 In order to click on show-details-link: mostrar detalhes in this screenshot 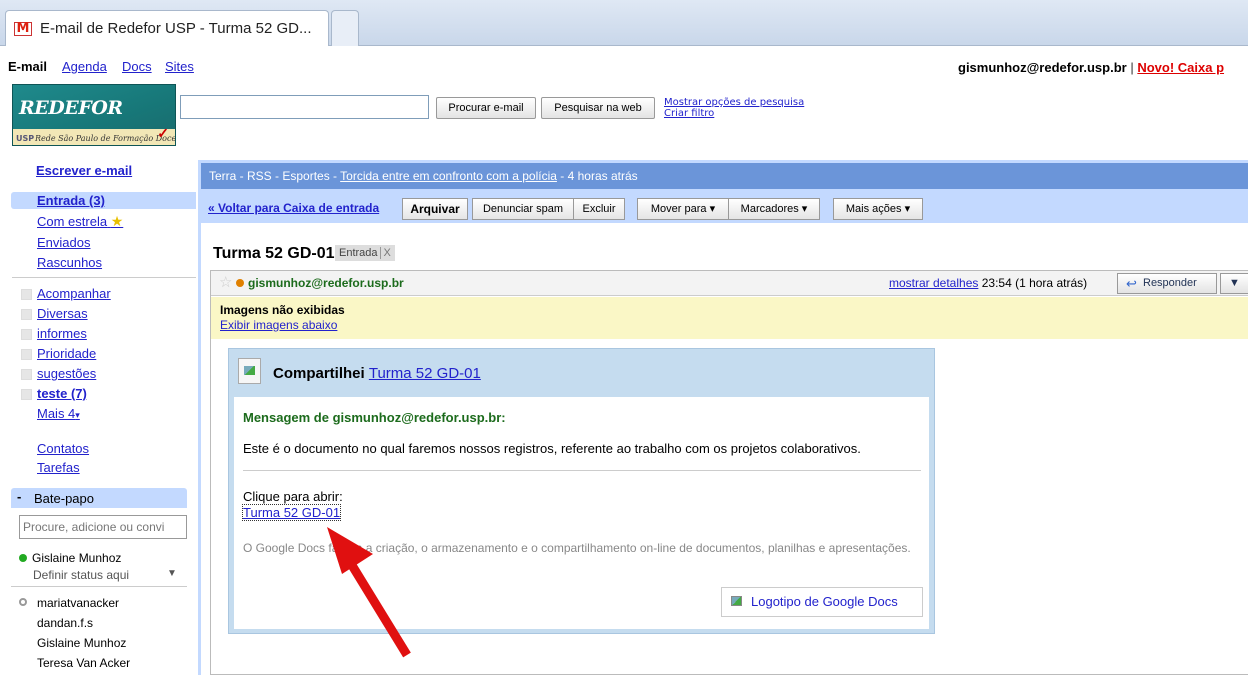, I will do `click(933, 283)`.